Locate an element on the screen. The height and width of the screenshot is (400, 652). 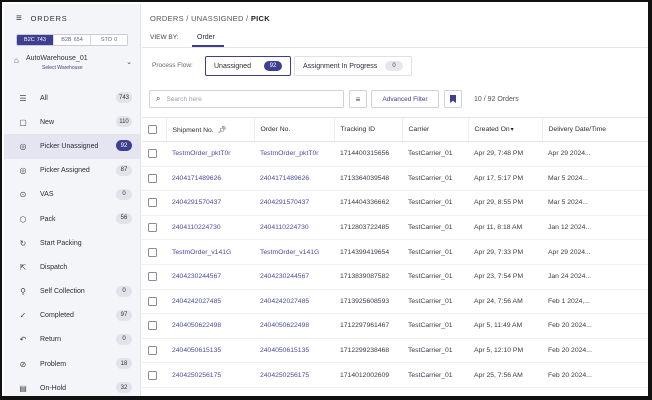
segment-b2c: B2C 743 is located at coordinates (35, 40).